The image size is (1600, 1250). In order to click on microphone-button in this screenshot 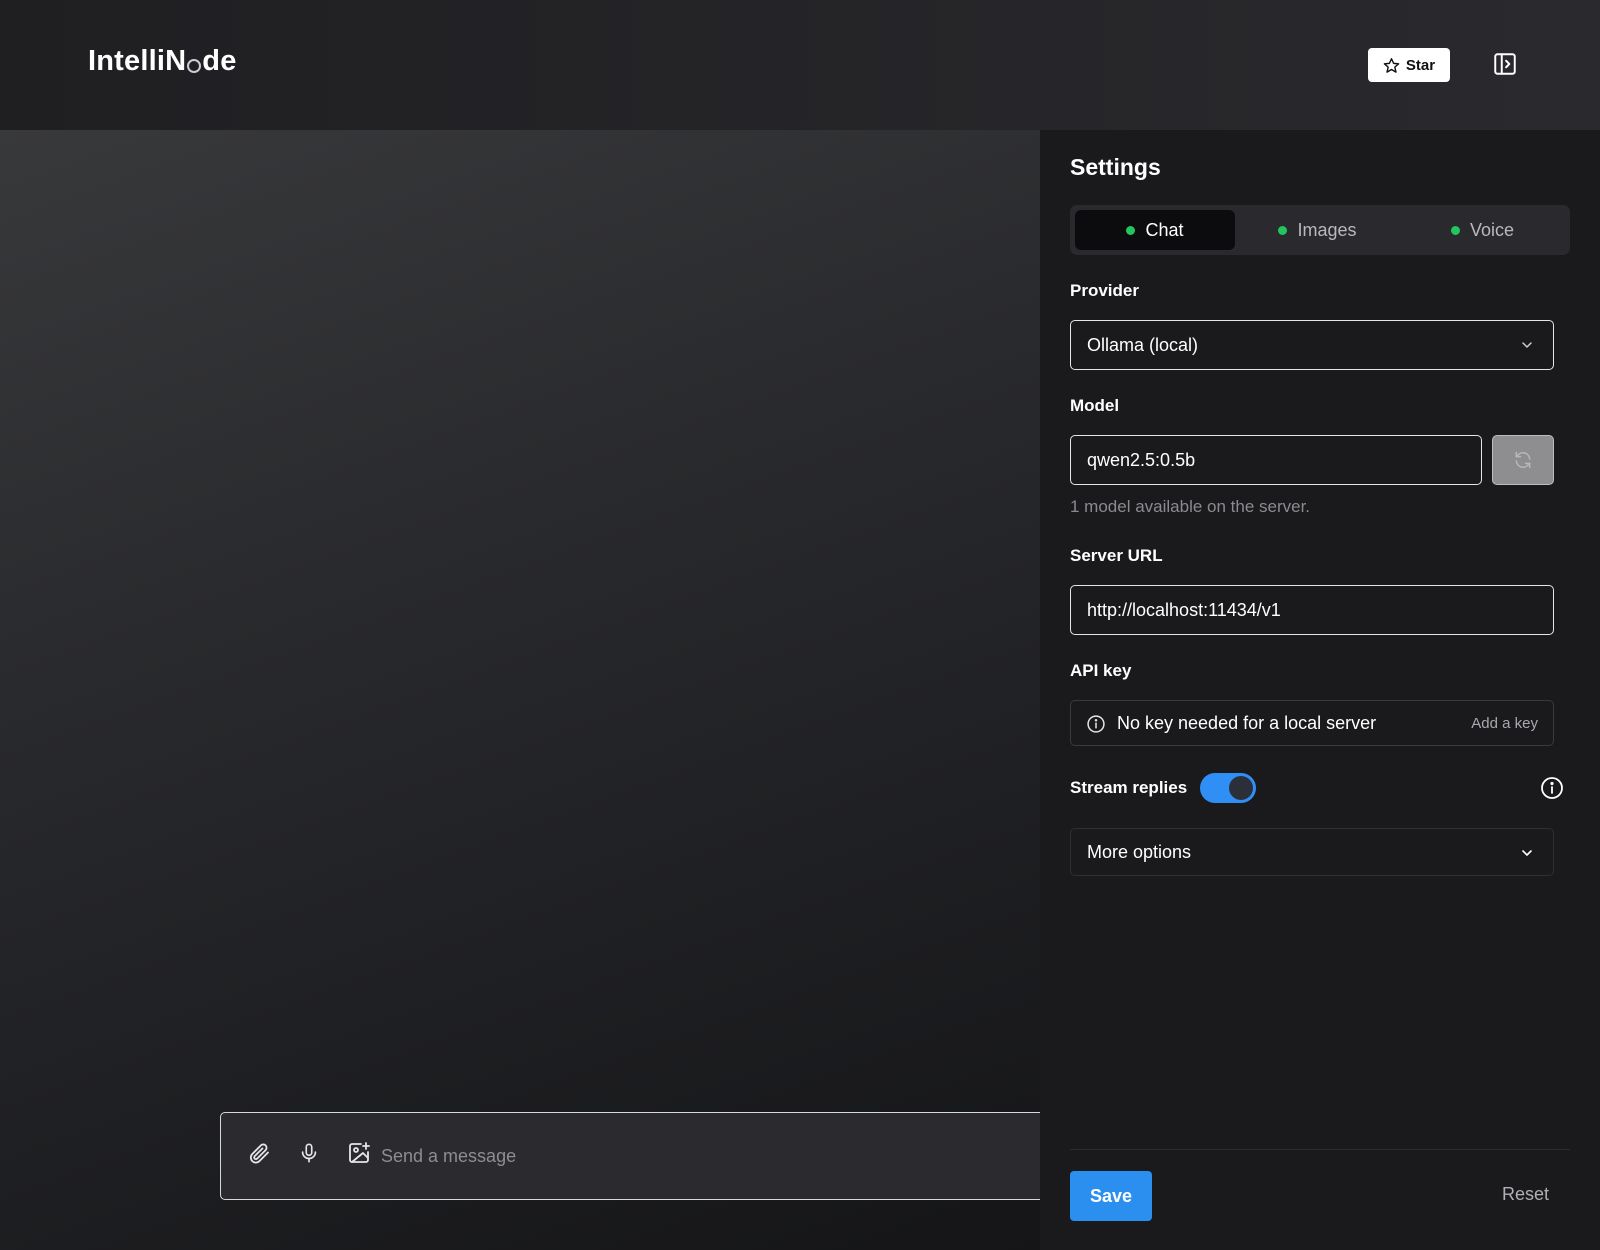, I will do `click(309, 1153)`.